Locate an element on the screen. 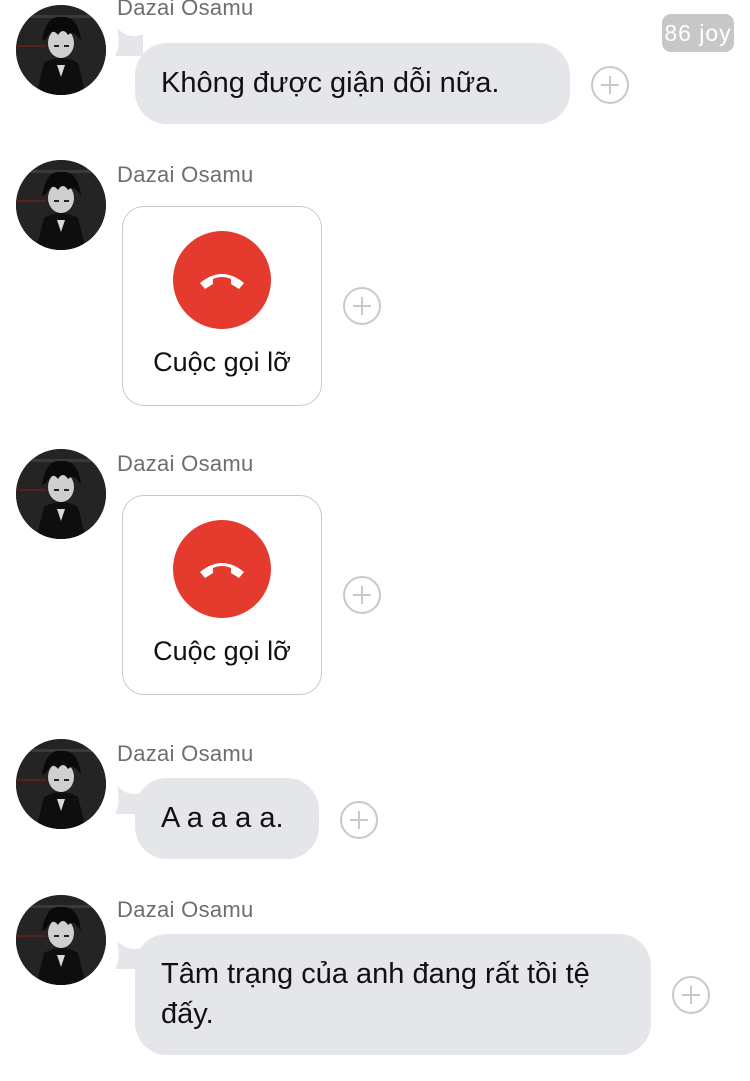 This screenshot has height=1081, width=750. message-bubble: Tâm trạng của anh đang rất tồi tệ đấy. is located at coordinates (393, 994).